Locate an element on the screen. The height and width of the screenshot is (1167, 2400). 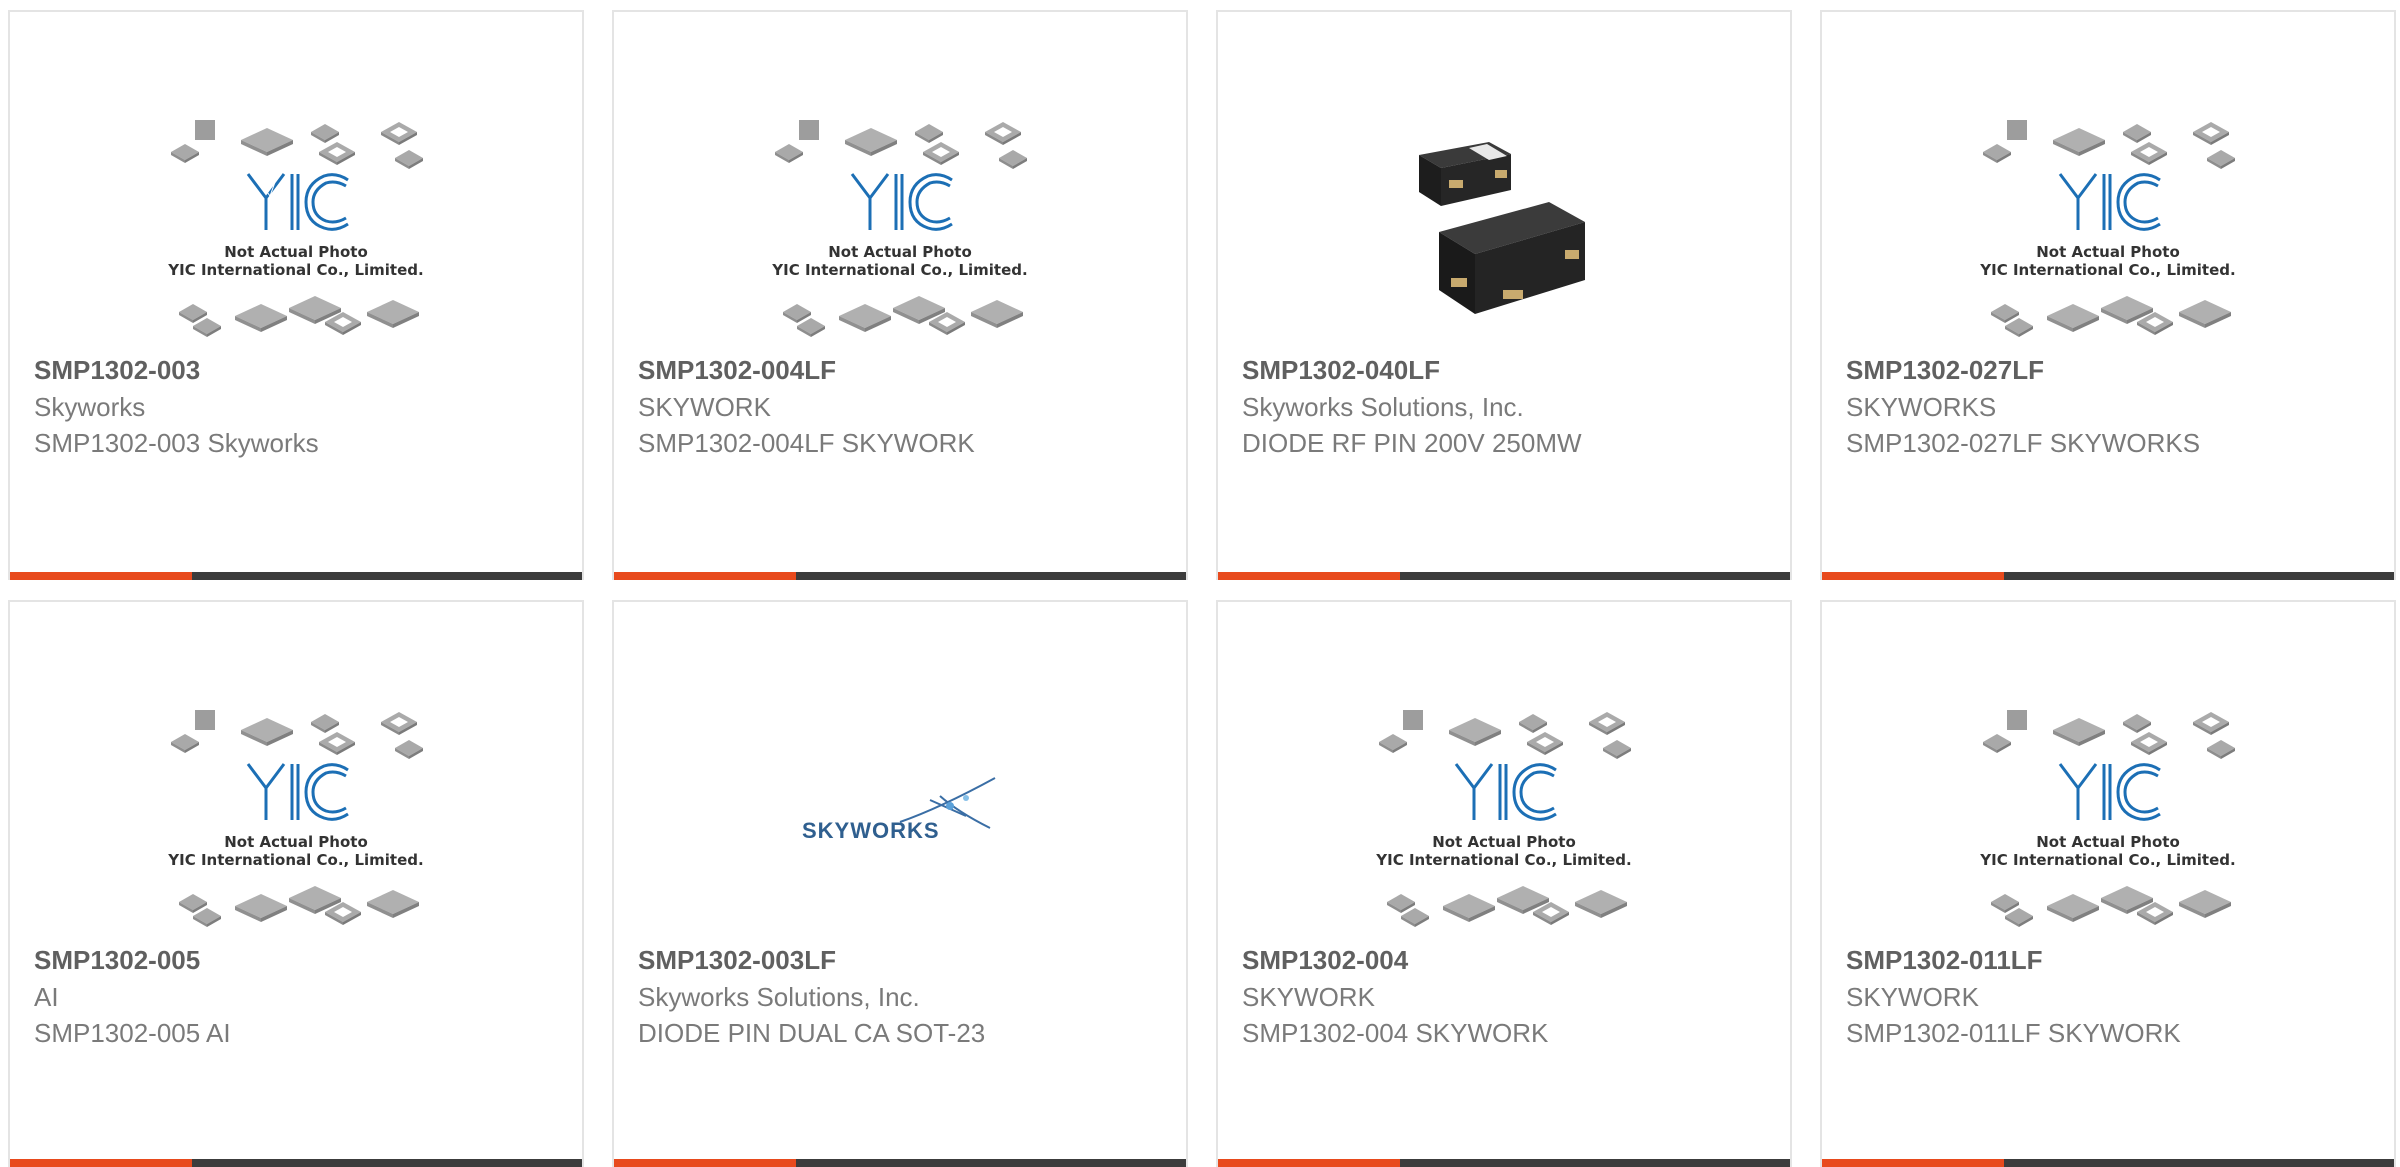
part-number: SMP1302-027LF is located at coordinates (1945, 370).